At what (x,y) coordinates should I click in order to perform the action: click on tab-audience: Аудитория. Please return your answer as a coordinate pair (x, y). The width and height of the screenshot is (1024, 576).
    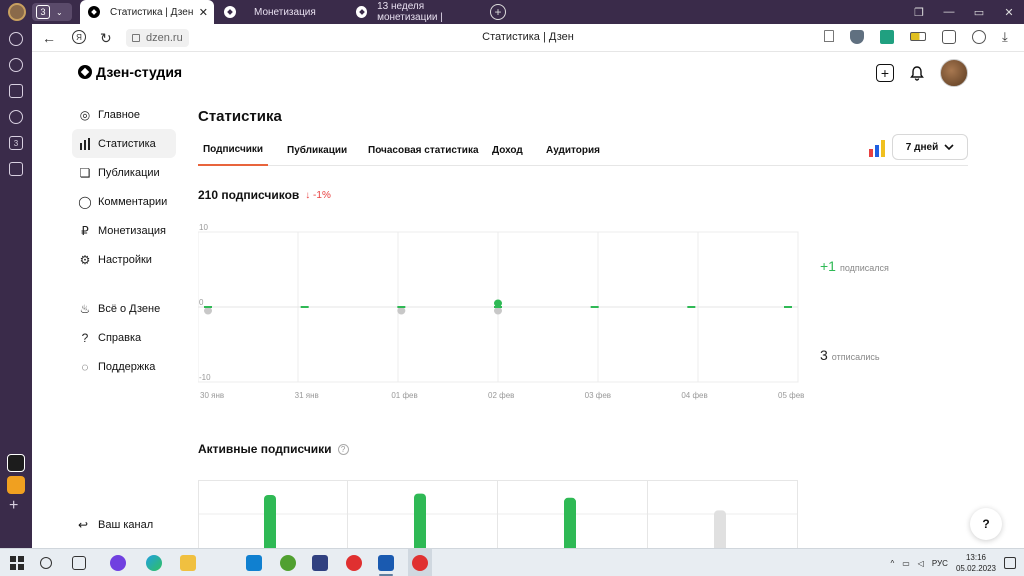
    Looking at the image, I should click on (573, 150).